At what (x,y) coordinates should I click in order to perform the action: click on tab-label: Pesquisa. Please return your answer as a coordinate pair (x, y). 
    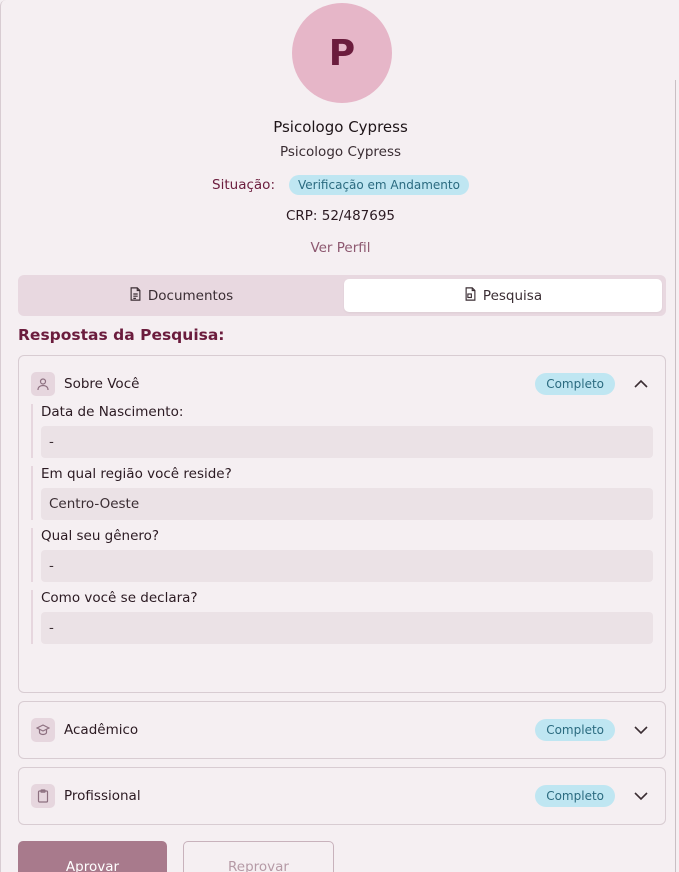
    Looking at the image, I should click on (512, 295).